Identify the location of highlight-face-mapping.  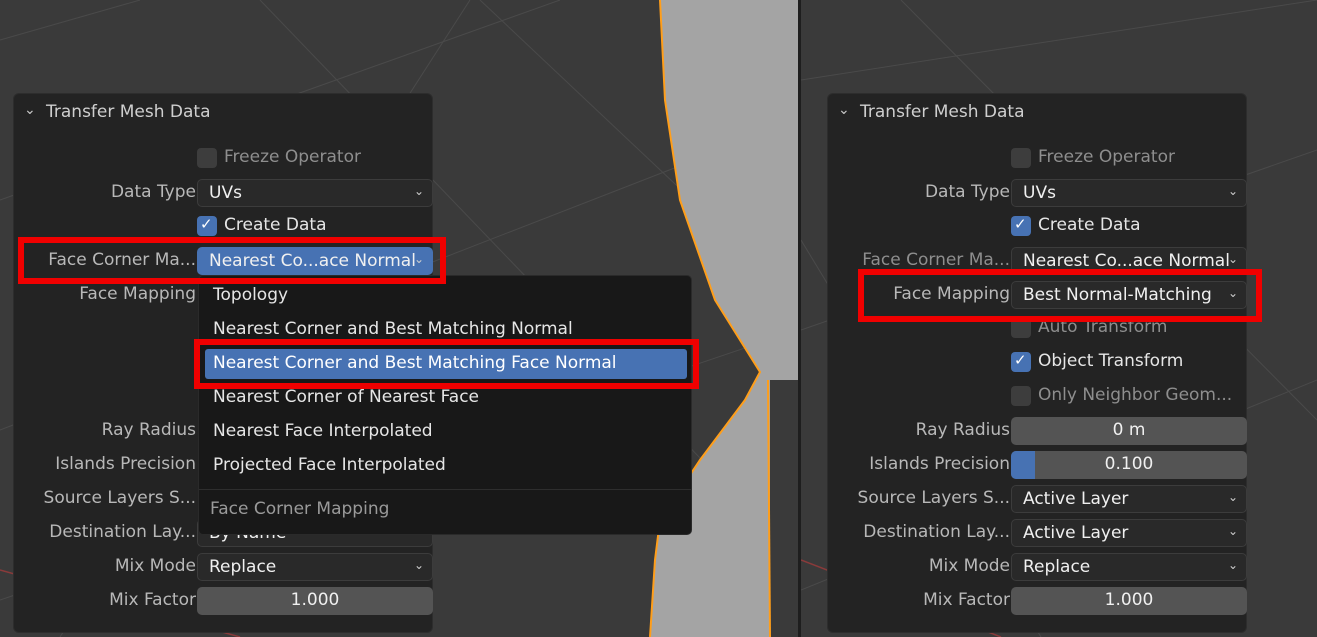
(1060, 295).